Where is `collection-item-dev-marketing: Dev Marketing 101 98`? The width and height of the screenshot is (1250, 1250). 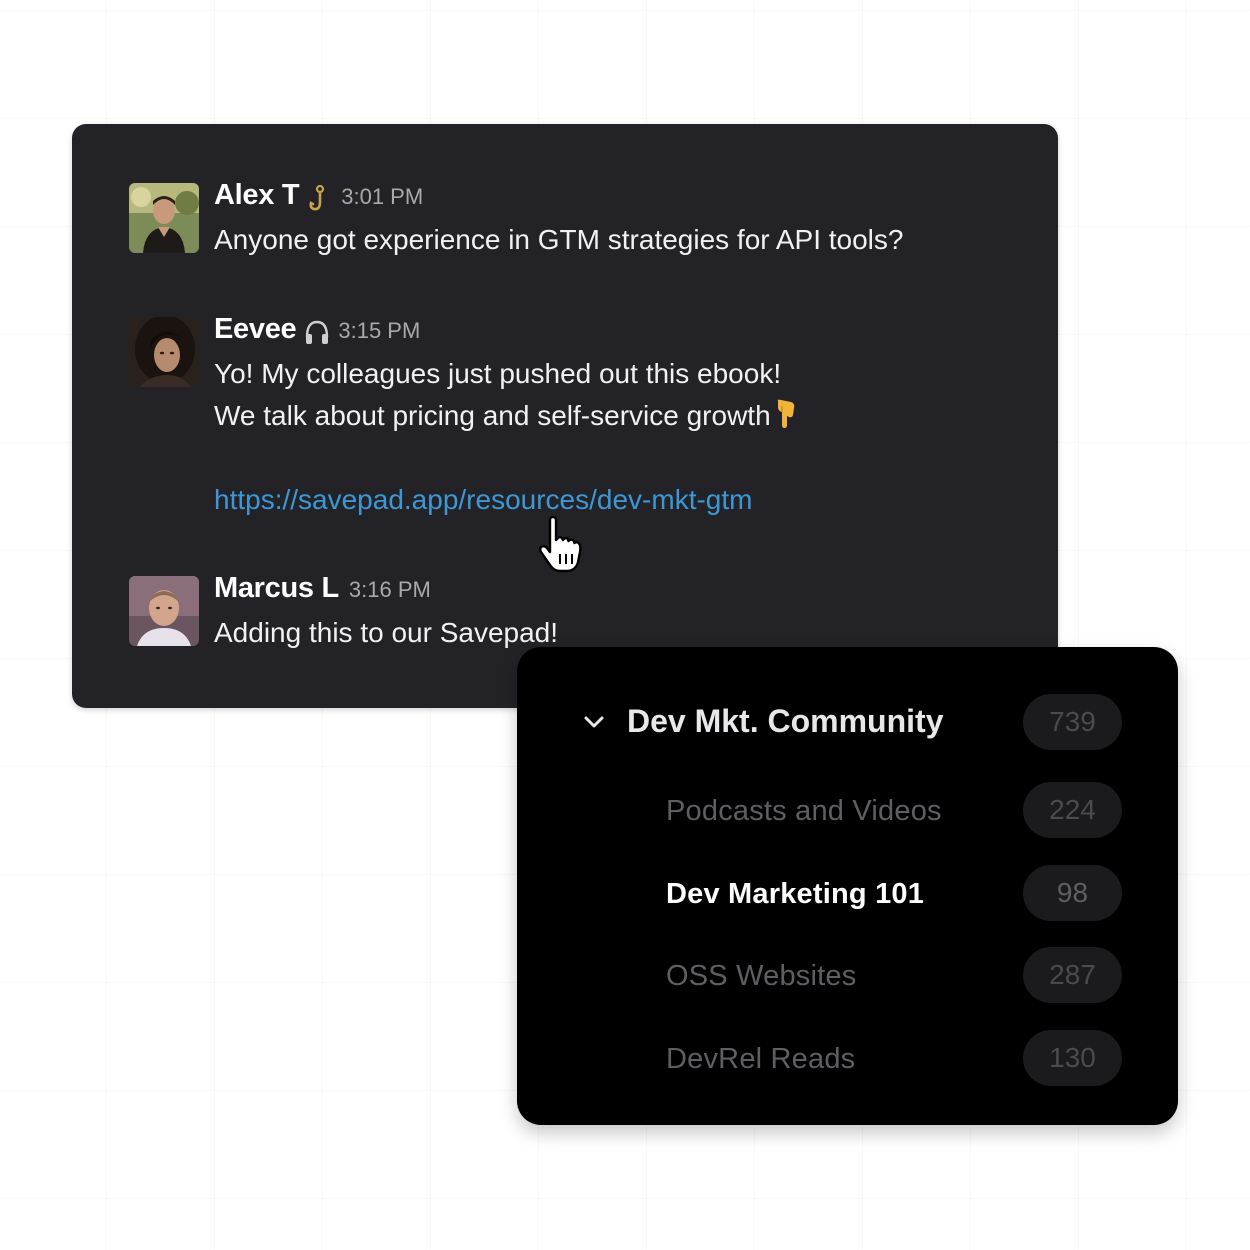
collection-item-dev-marketing: Dev Marketing 101 98 is located at coordinates (847, 895).